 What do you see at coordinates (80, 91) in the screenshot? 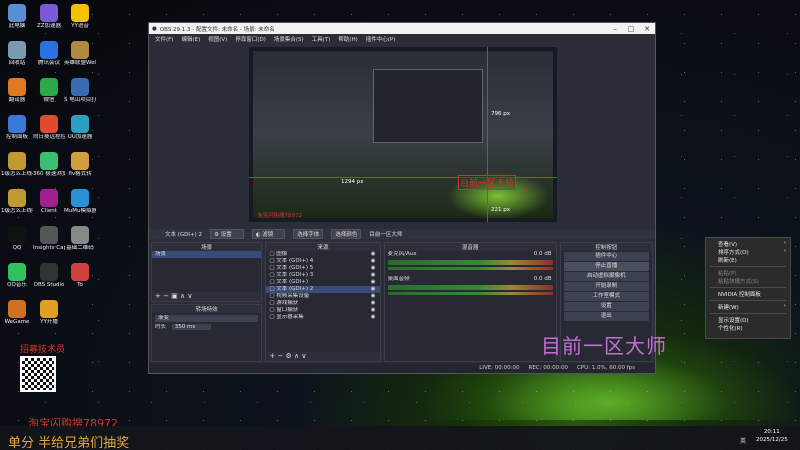
I see `desktop-icon: S 电山项目打到运费值` at bounding box center [80, 91].